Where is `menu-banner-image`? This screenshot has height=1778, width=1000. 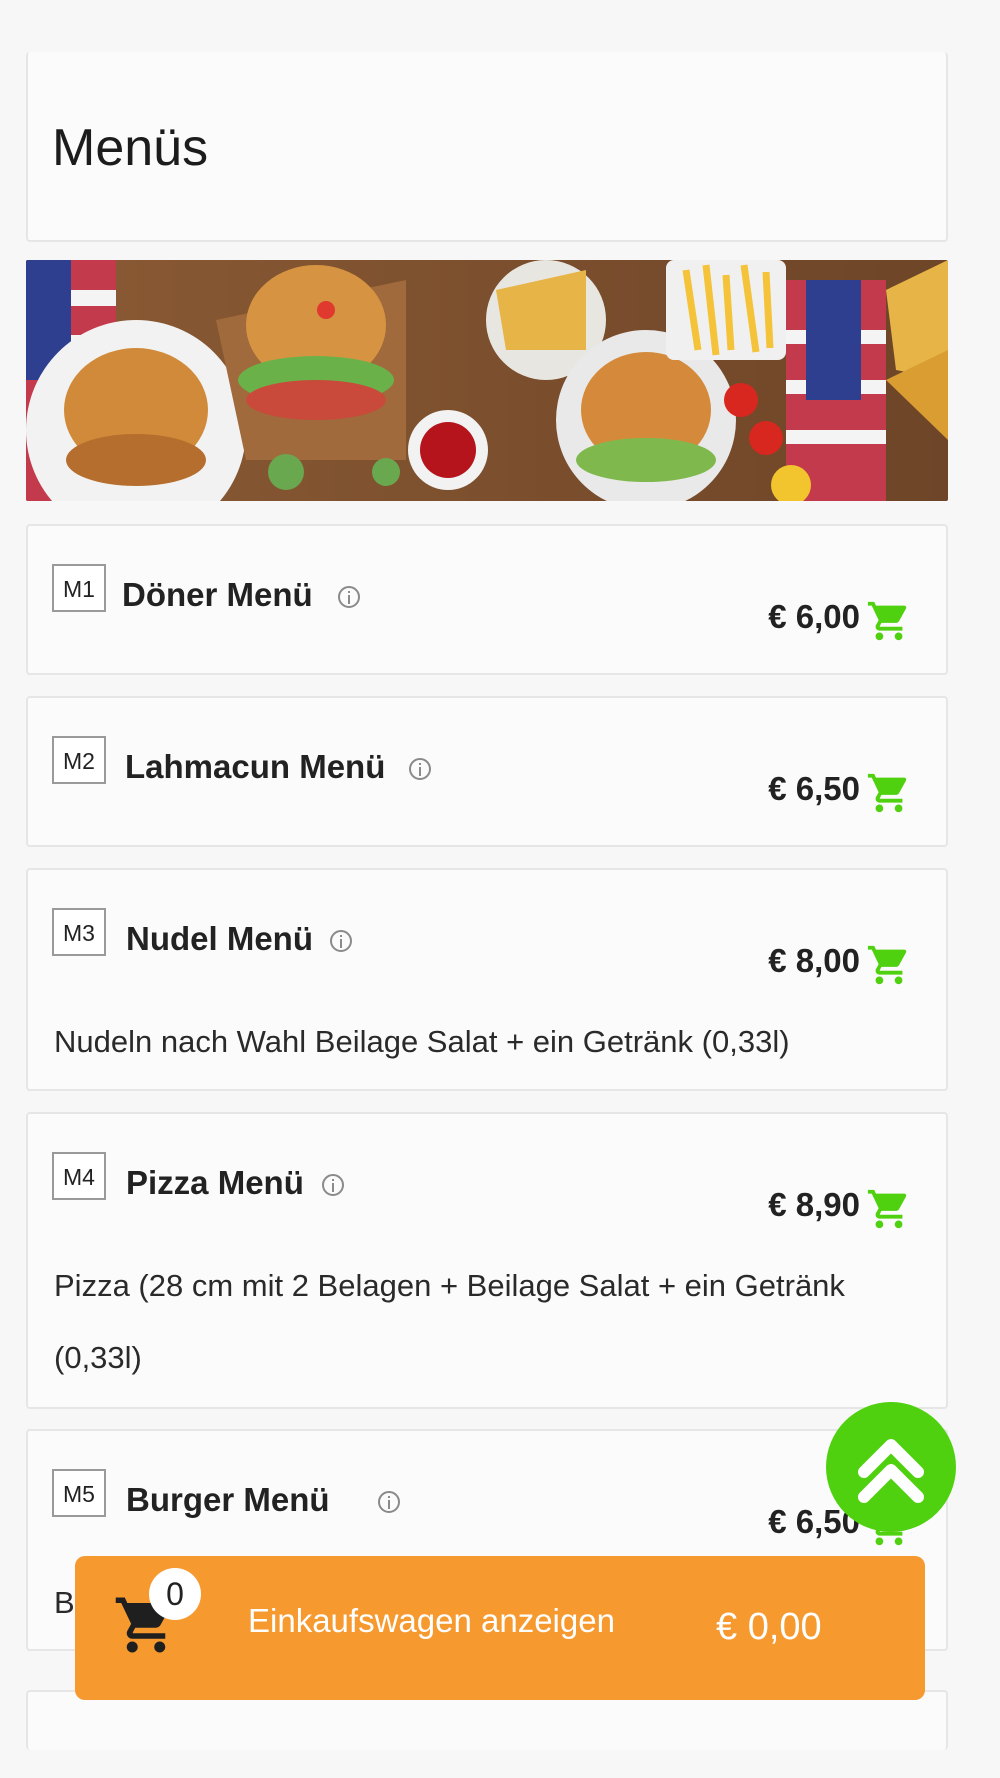 menu-banner-image is located at coordinates (487, 380).